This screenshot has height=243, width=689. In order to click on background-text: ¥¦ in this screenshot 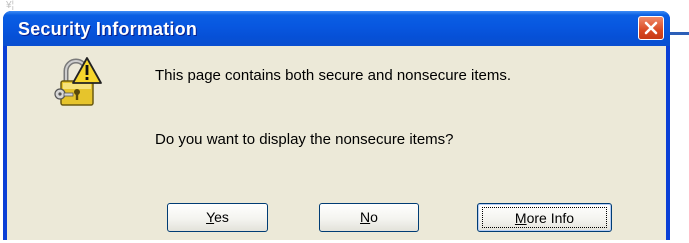, I will do `click(10, 5)`.